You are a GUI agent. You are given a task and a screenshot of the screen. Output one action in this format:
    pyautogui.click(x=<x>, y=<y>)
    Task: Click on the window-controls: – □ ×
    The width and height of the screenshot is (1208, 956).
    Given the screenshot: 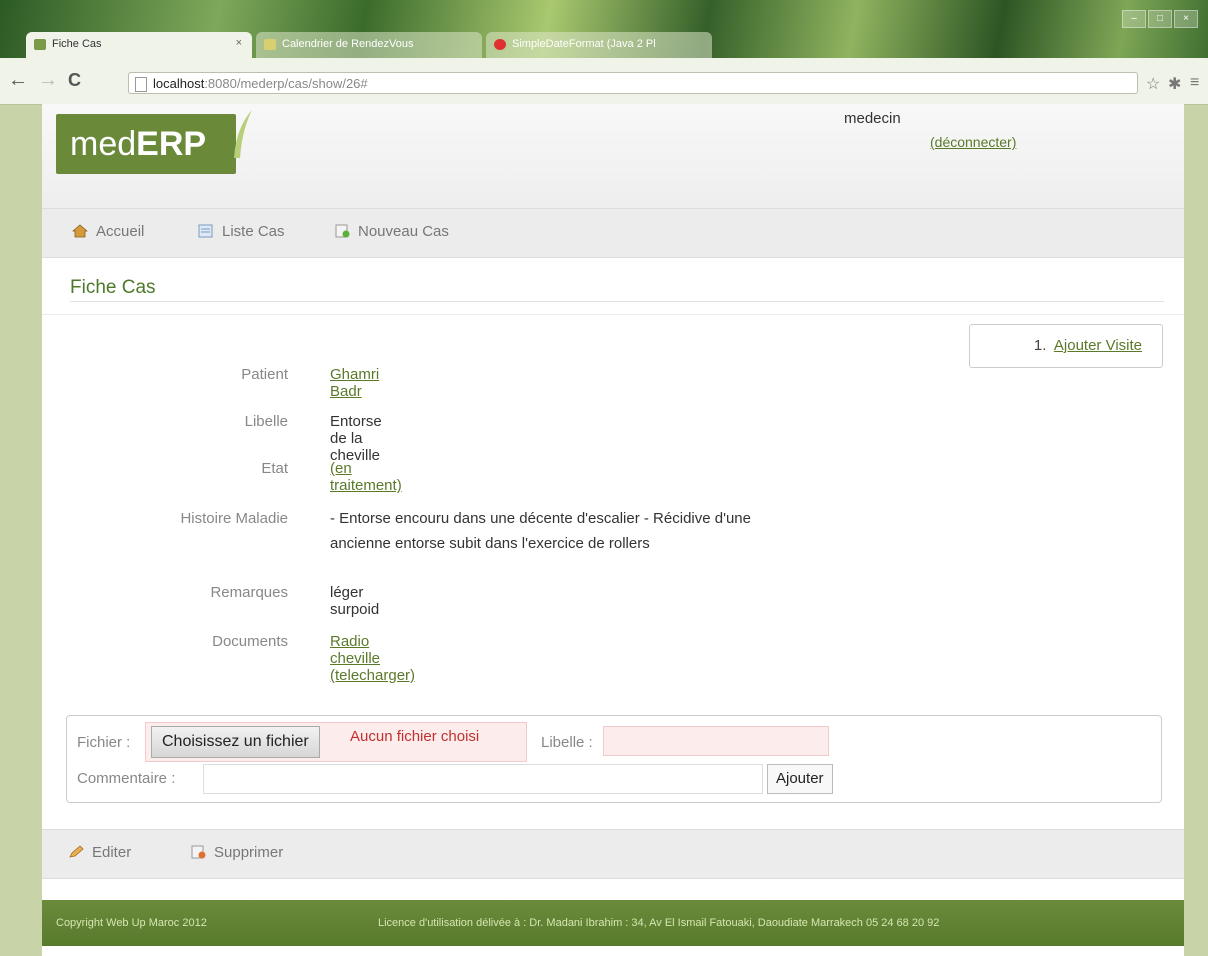 What is the action you would take?
    pyautogui.click(x=1160, y=19)
    